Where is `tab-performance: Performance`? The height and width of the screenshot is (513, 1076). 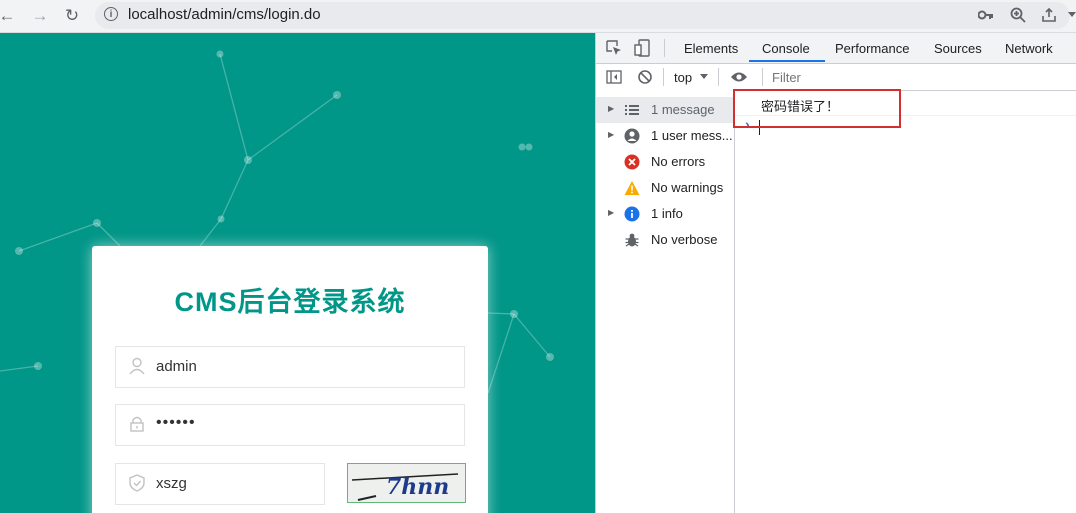
tab-performance: Performance is located at coordinates (872, 48).